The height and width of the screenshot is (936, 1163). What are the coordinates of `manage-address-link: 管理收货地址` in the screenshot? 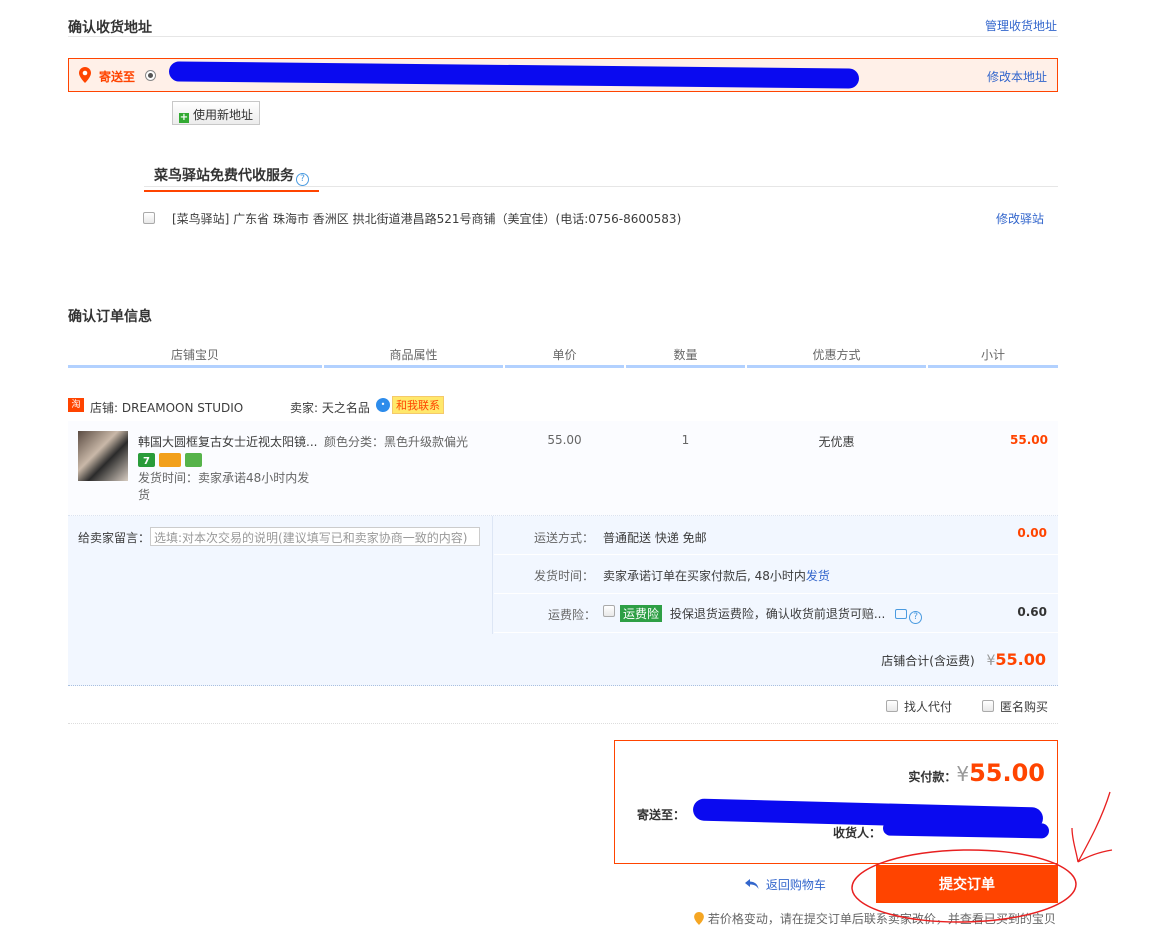 It's located at (1021, 25).